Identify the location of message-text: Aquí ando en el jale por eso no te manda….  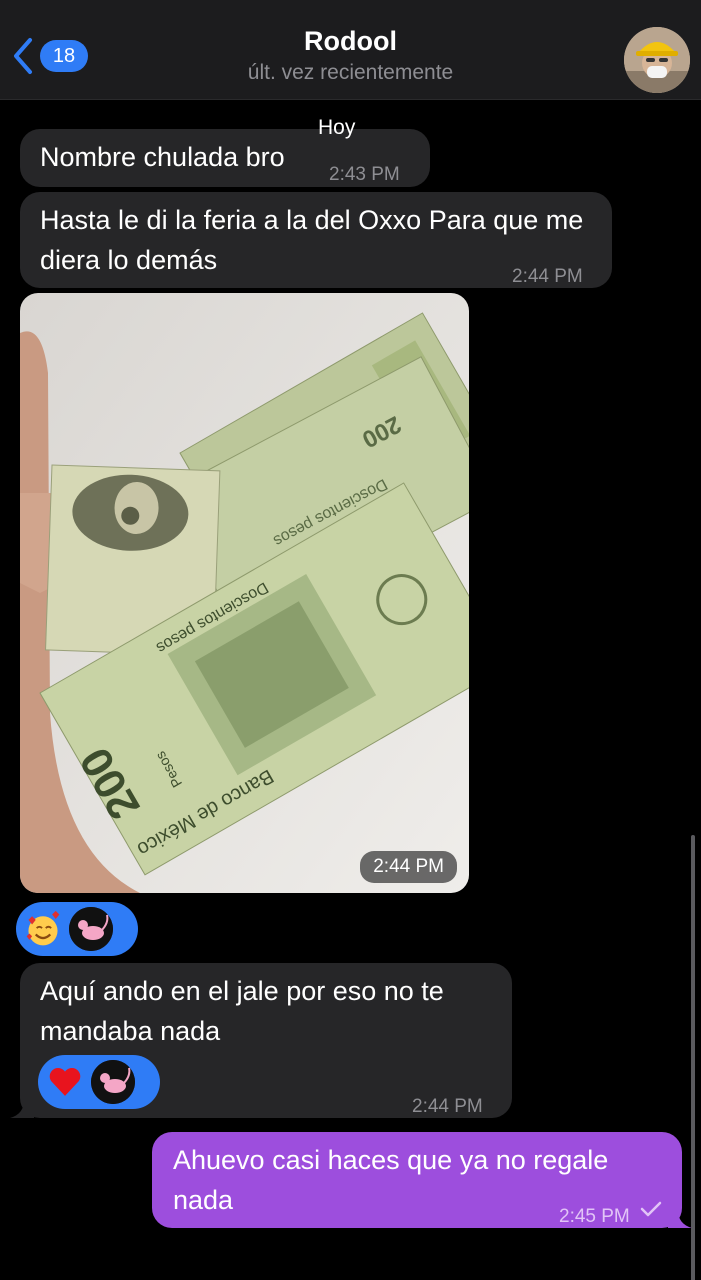
(242, 1011).